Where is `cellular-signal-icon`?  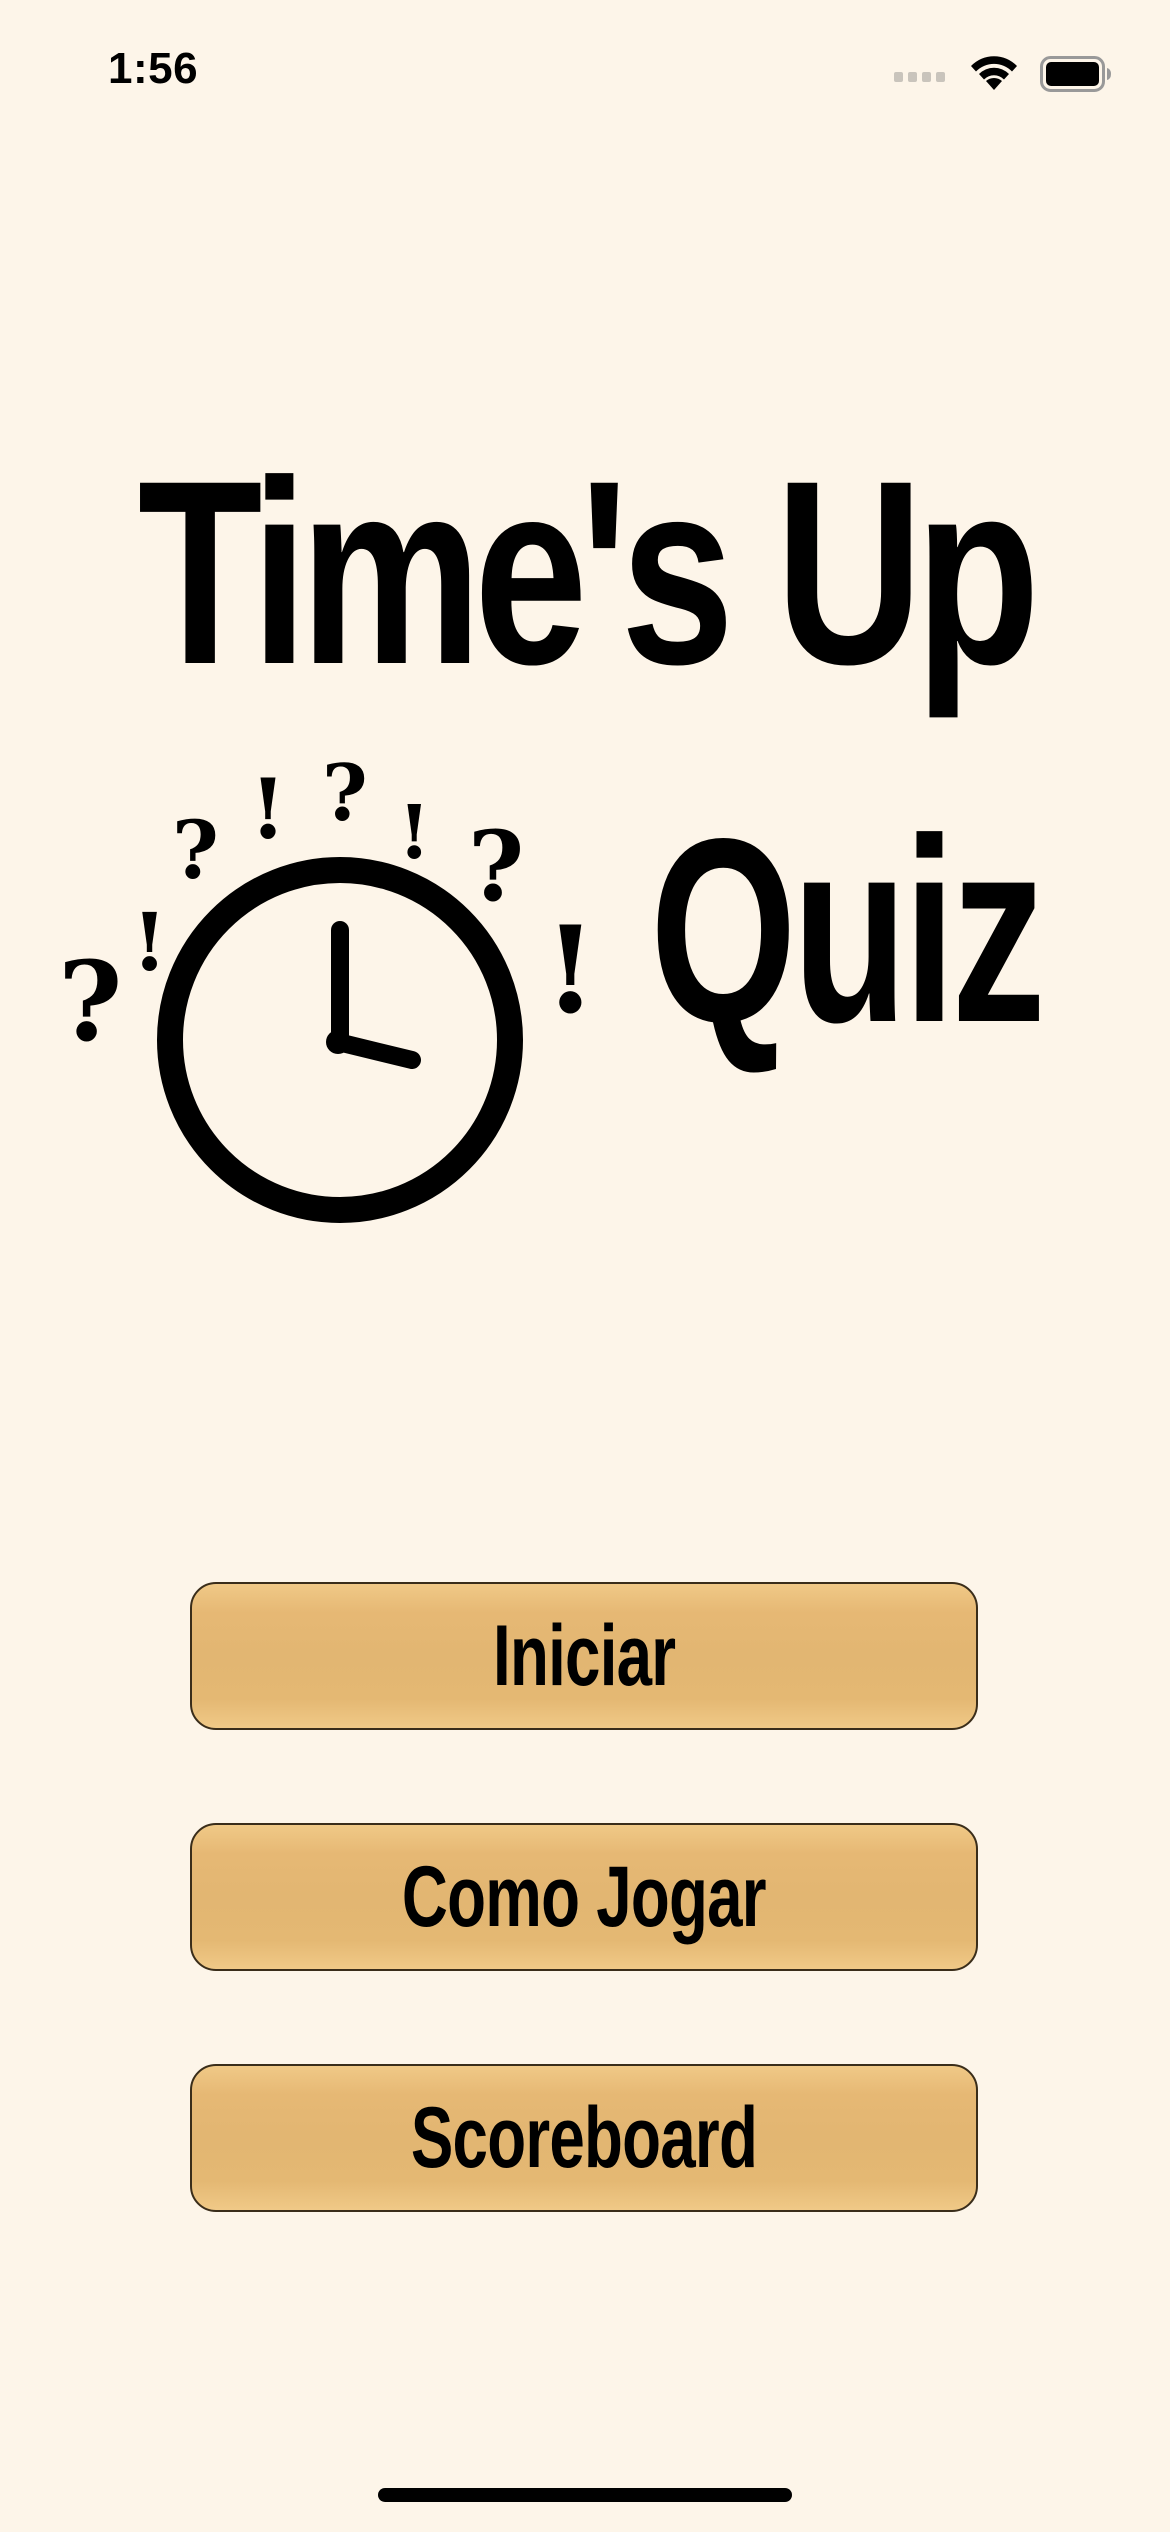
cellular-signal-icon is located at coordinates (919, 77).